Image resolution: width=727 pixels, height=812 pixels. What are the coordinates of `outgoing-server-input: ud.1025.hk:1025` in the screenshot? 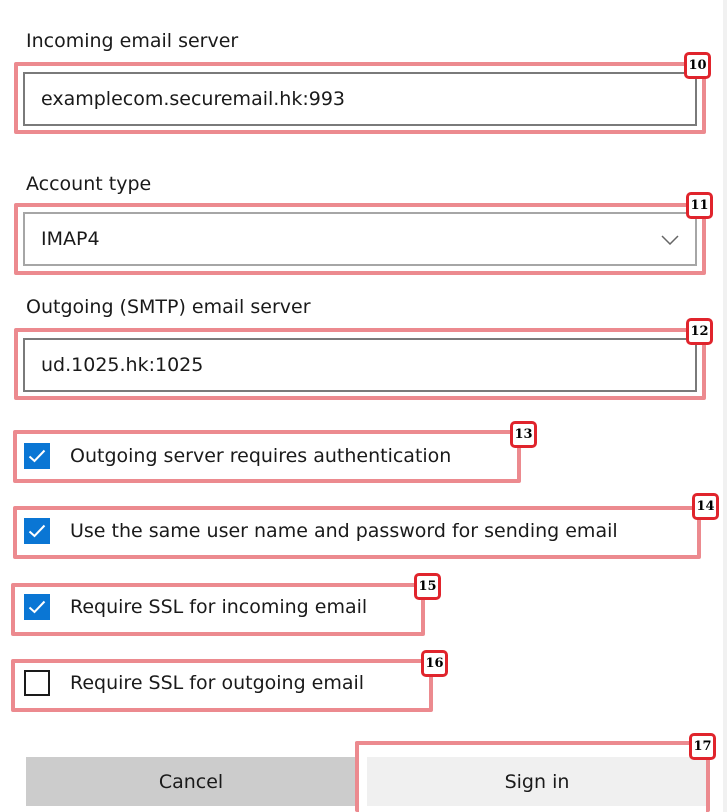 It's located at (360, 365).